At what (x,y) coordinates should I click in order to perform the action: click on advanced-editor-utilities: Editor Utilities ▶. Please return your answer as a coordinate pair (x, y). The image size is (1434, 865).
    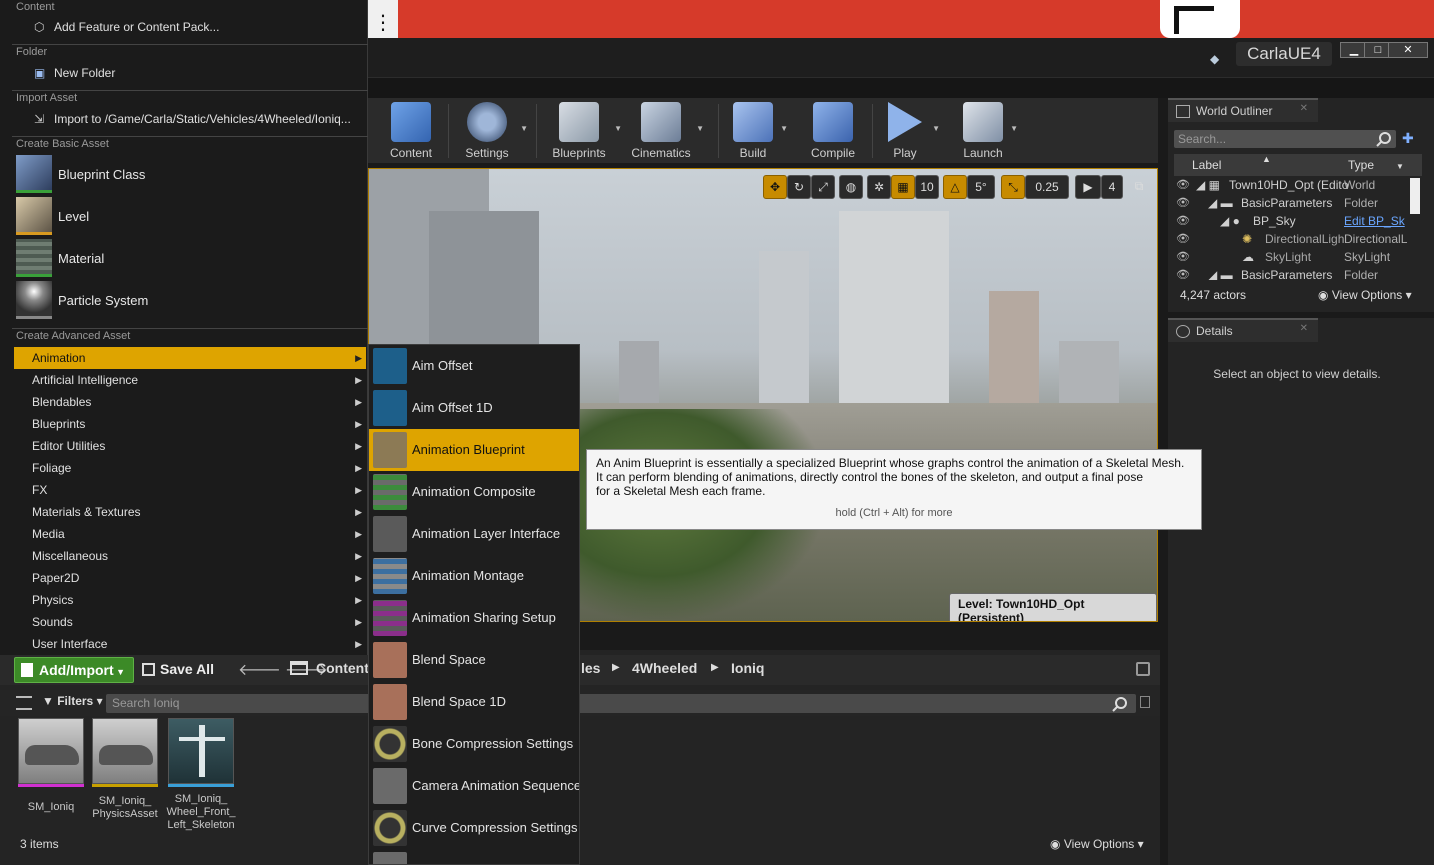
    Looking at the image, I should click on (190, 446).